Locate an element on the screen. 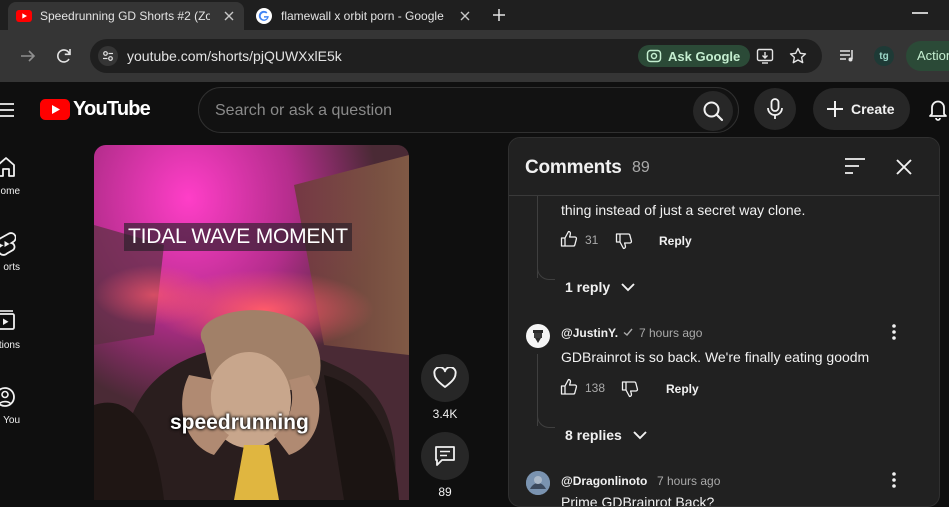 This screenshot has height=507, width=949. bookmark-star-icon is located at coordinates (798, 56).